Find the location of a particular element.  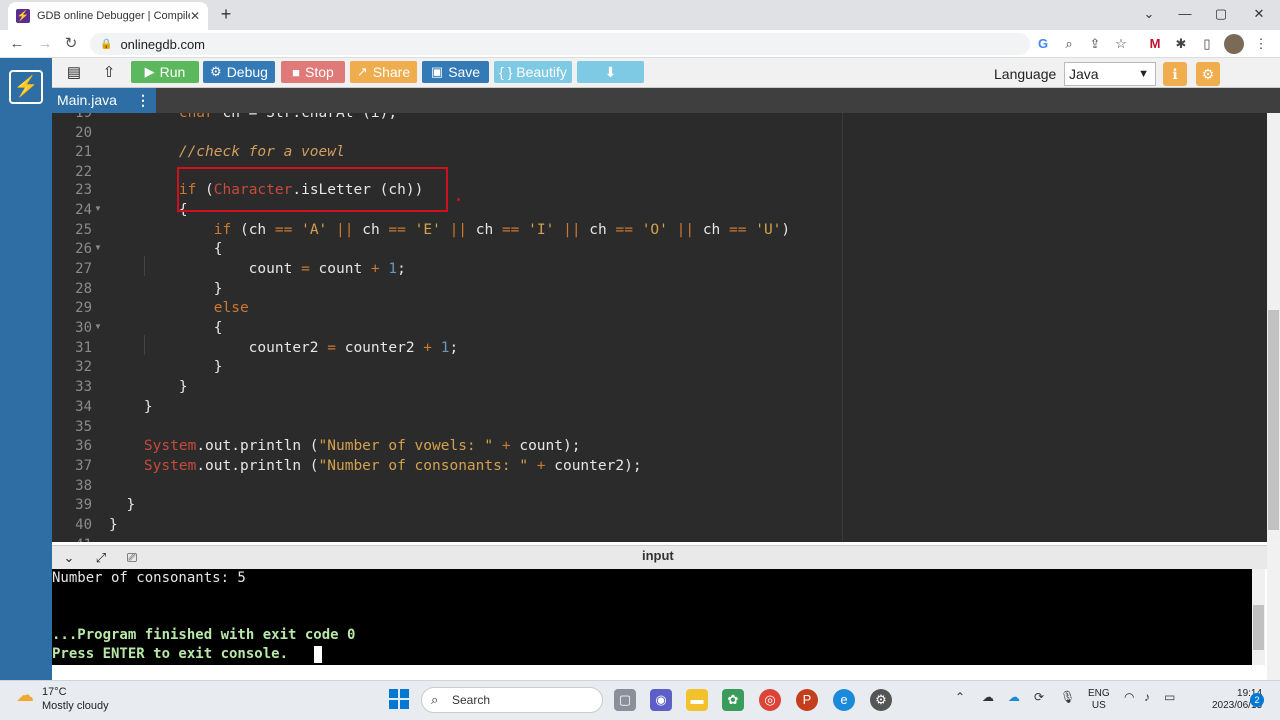

chat-icon: ◉ is located at coordinates (661, 700).